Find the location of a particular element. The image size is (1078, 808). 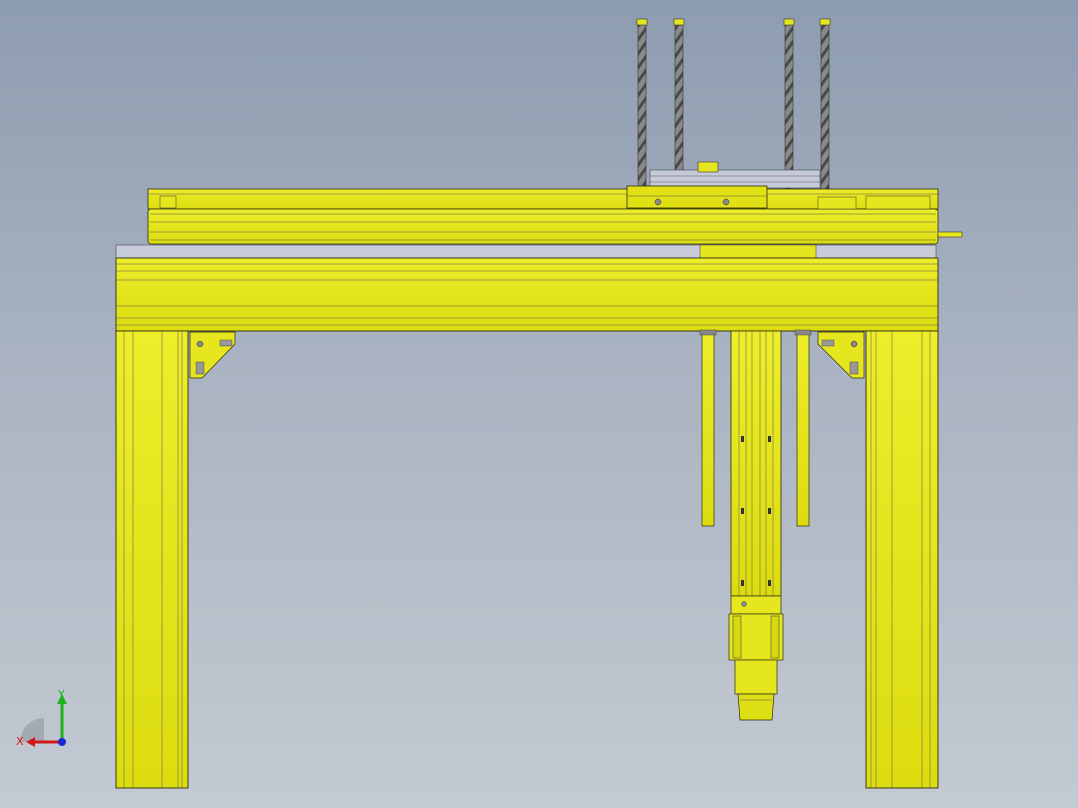

tool-nozzle is located at coordinates (756, 707).